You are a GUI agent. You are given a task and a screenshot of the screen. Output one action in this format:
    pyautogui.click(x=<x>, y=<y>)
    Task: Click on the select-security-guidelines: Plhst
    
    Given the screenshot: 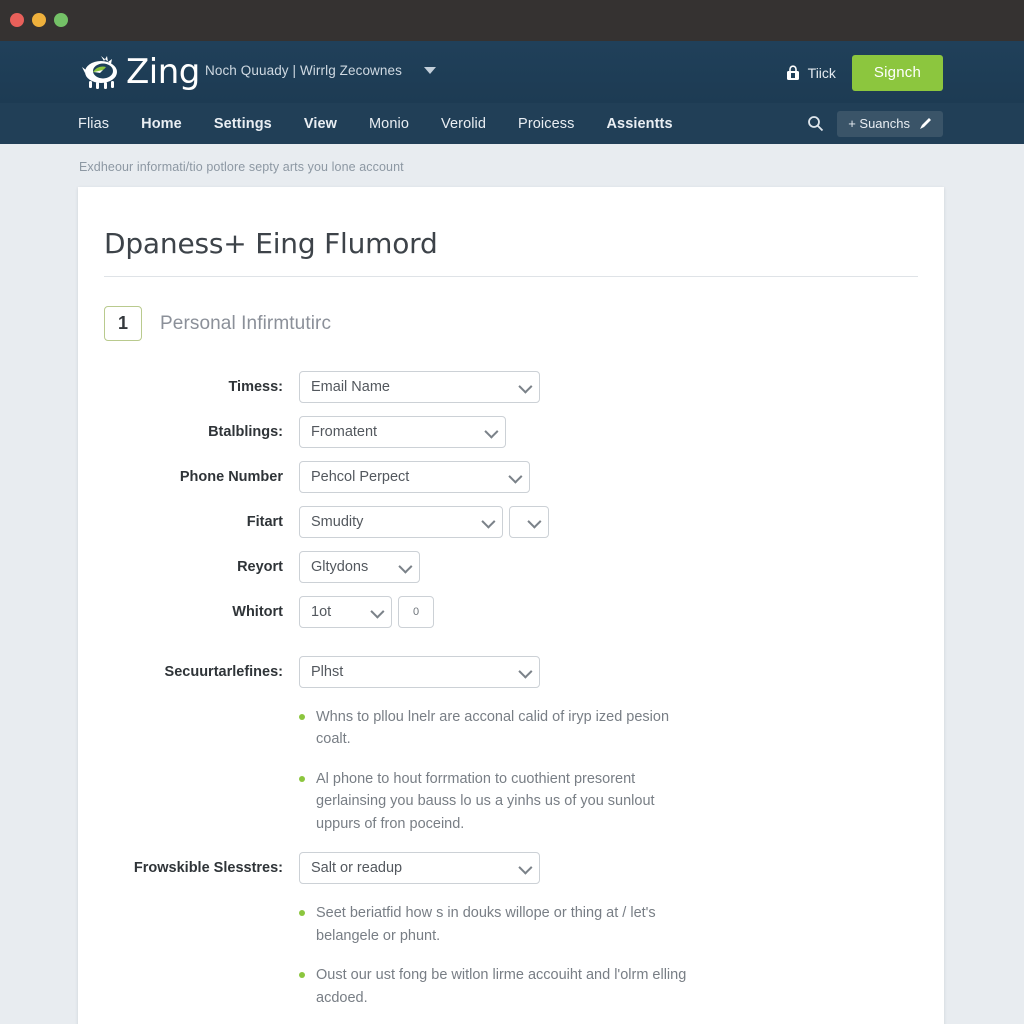 What is the action you would take?
    pyautogui.click(x=419, y=672)
    